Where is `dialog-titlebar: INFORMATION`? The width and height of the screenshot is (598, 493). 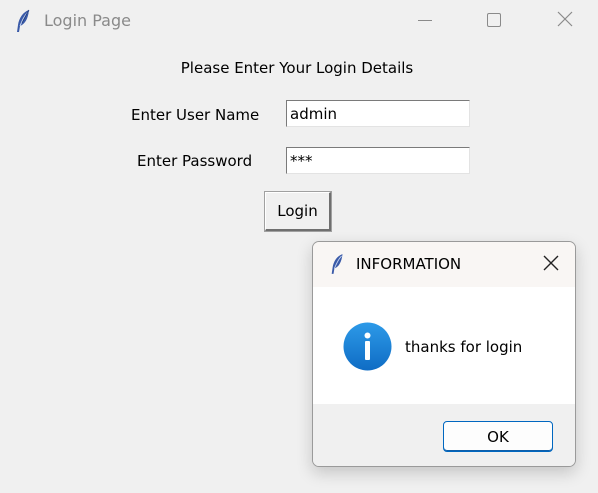
dialog-titlebar: INFORMATION is located at coordinates (444, 264).